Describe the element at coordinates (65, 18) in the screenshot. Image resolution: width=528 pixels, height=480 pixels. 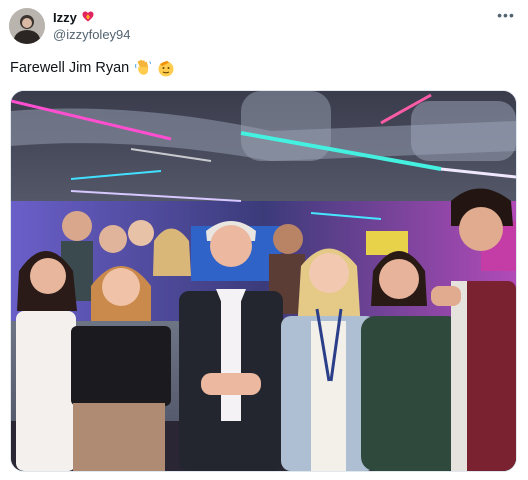
I see `author-name: Izzy` at that location.